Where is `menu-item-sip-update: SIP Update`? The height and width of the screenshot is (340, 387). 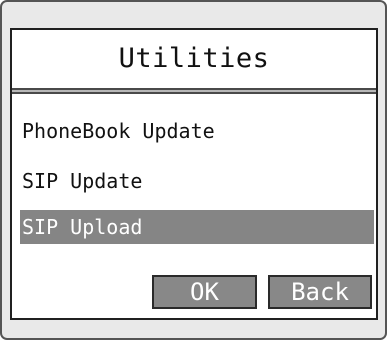
menu-item-sip-update: SIP Update is located at coordinates (197, 181).